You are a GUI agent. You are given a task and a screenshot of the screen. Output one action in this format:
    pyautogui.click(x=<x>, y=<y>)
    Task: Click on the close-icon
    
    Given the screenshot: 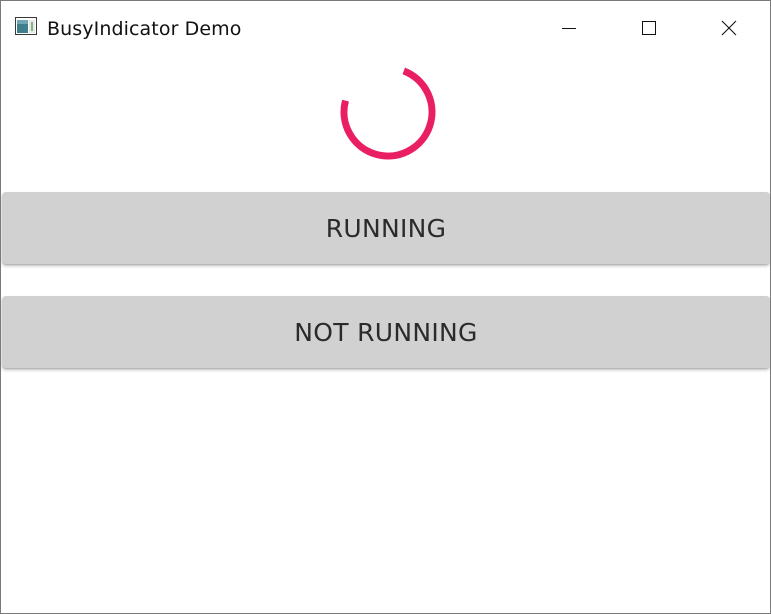 What is the action you would take?
    pyautogui.click(x=729, y=28)
    